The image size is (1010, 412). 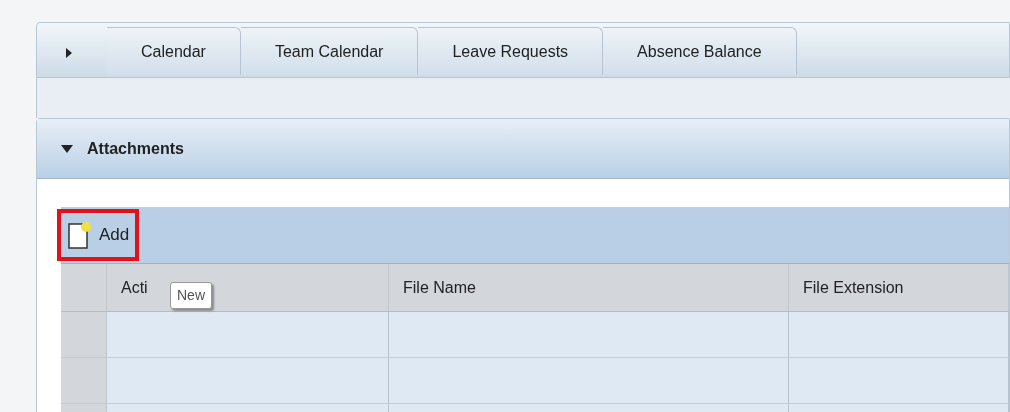 What do you see at coordinates (98, 235) in the screenshot?
I see `add-button: Add` at bounding box center [98, 235].